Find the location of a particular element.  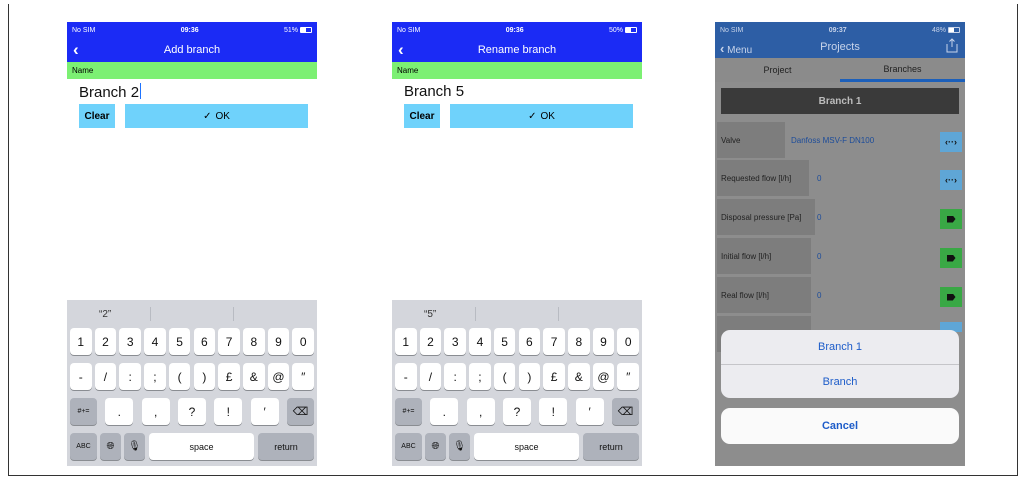

menu-back-button: ‹ Menu is located at coordinates (736, 48).